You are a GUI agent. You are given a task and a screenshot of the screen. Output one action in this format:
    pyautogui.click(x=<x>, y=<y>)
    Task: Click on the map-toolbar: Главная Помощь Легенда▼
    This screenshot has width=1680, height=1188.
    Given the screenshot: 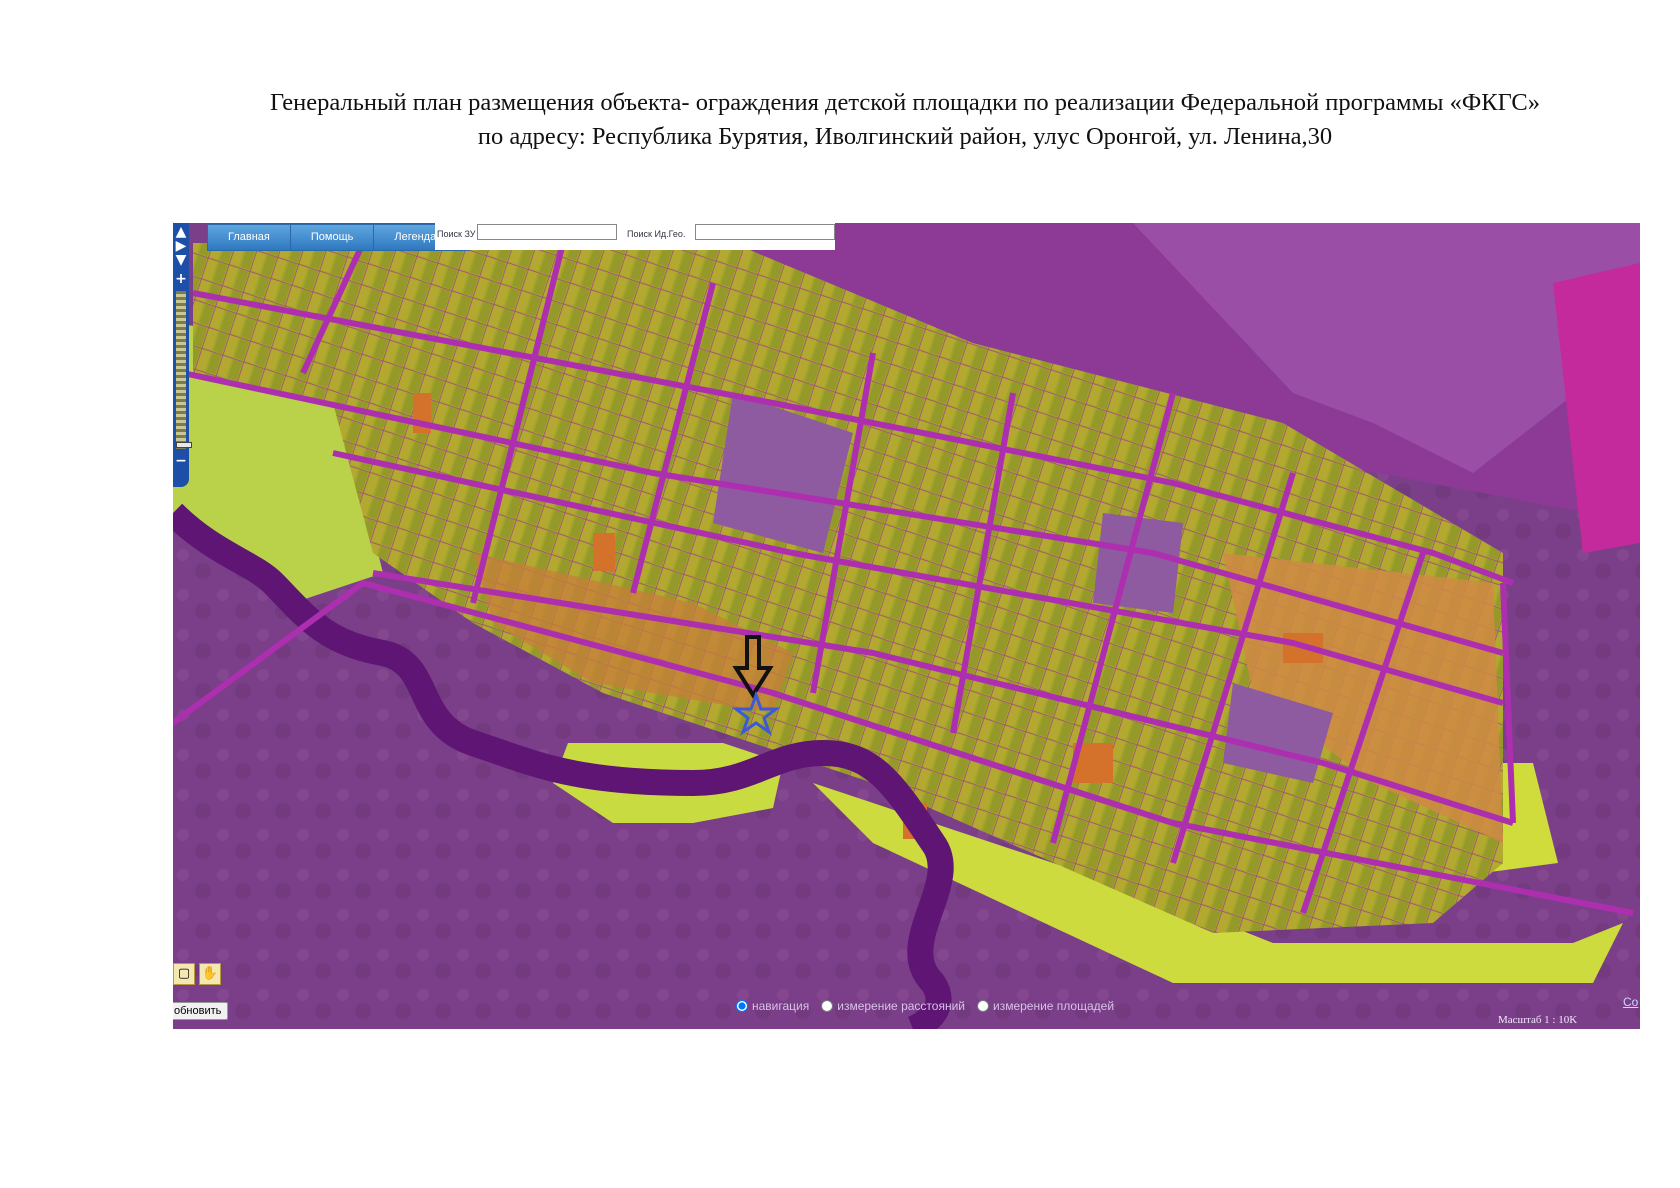 What is the action you would take?
    pyautogui.click(x=339, y=237)
    